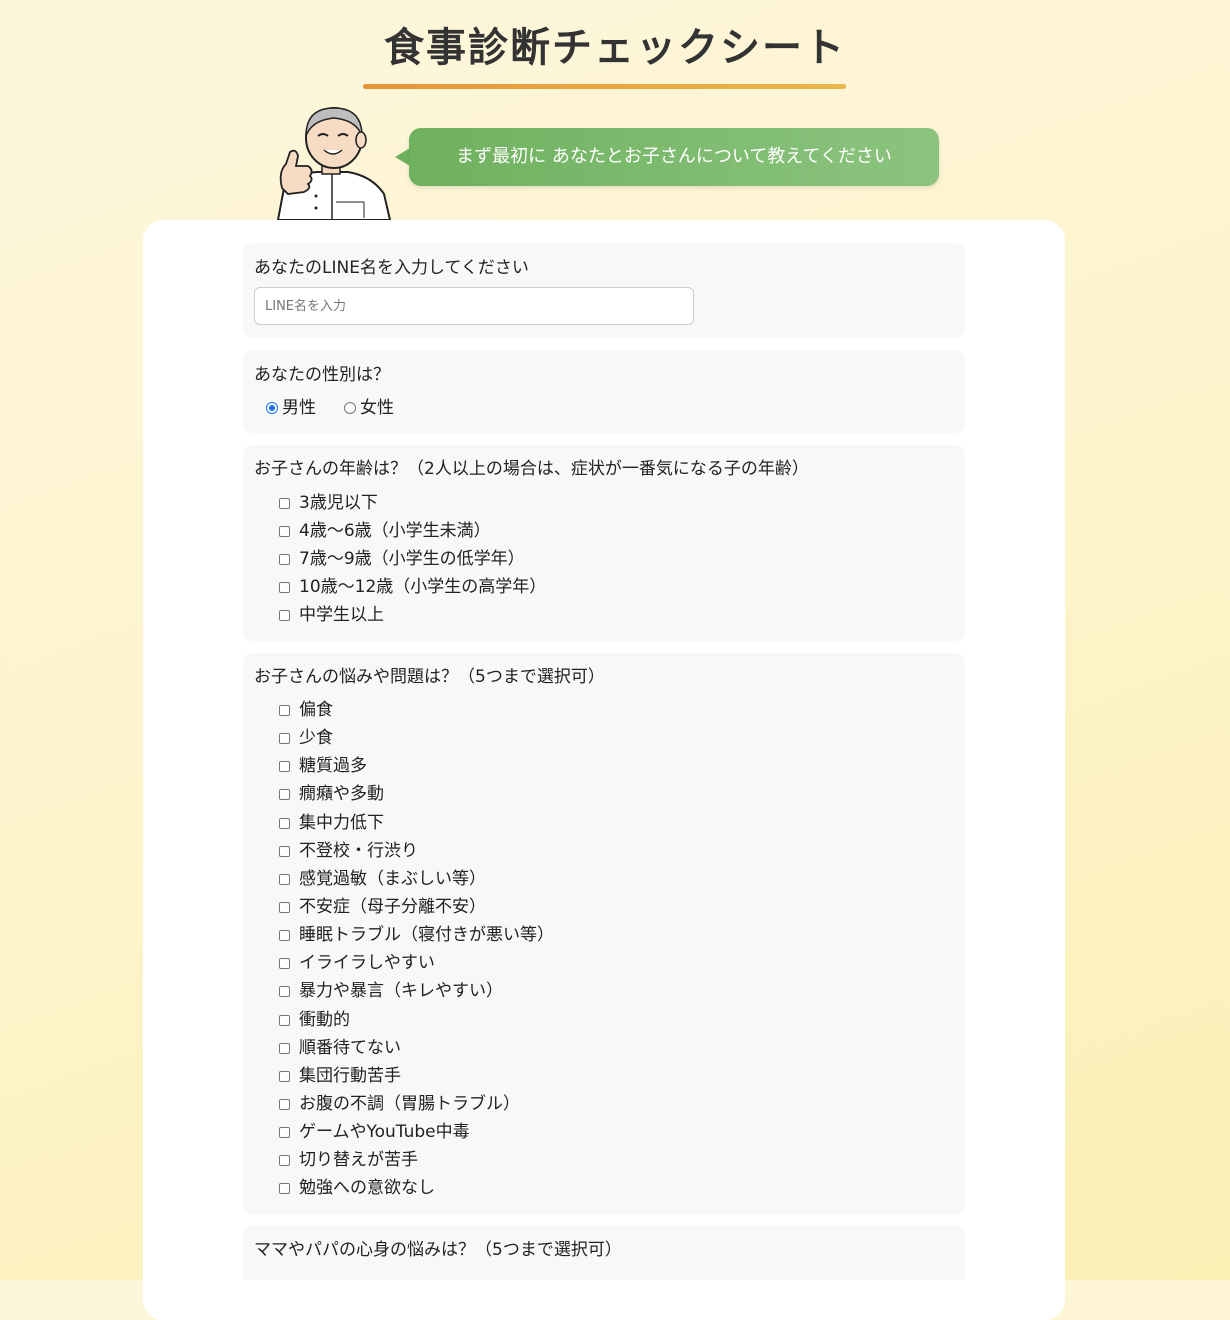 This screenshot has height=1320, width=1230. I want to click on child-problem-option: ゲームやYouTube中毒, so click(374, 1132).